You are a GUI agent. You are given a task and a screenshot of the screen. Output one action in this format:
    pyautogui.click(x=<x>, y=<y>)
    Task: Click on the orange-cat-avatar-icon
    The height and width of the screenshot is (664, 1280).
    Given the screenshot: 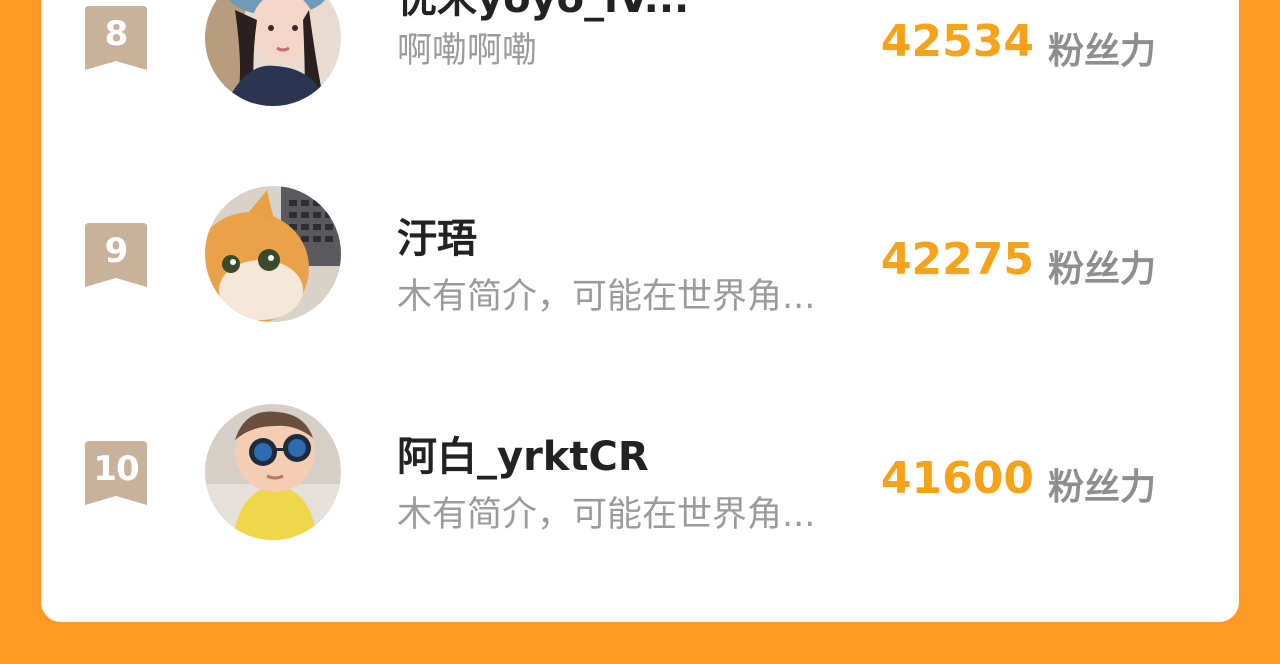 What is the action you would take?
    pyautogui.click(x=273, y=254)
    